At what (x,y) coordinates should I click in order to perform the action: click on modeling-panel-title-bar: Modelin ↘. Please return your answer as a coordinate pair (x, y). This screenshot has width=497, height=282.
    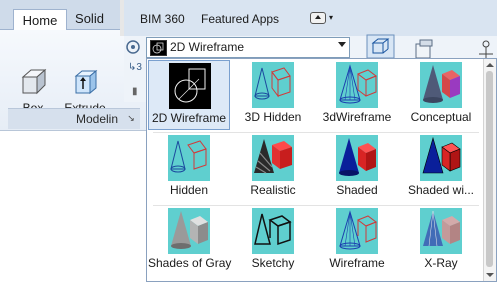
    Looking at the image, I should click on (74, 118).